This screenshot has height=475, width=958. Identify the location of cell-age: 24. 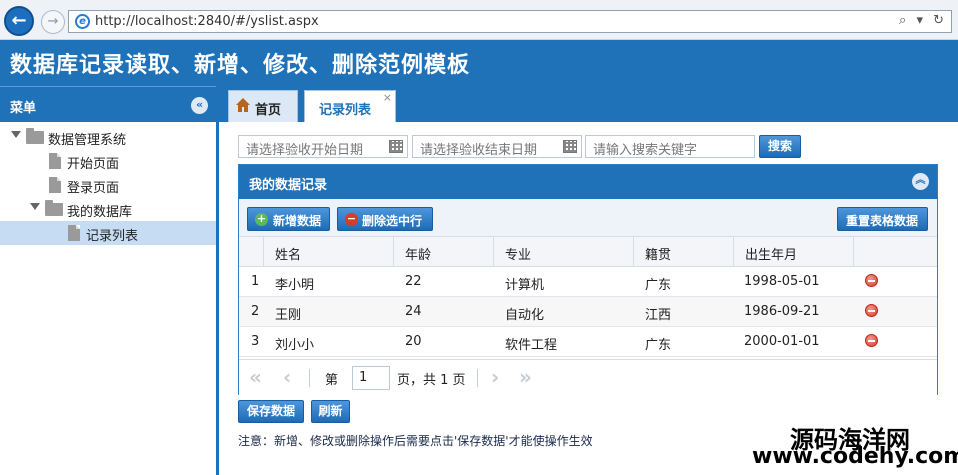
(413, 311).